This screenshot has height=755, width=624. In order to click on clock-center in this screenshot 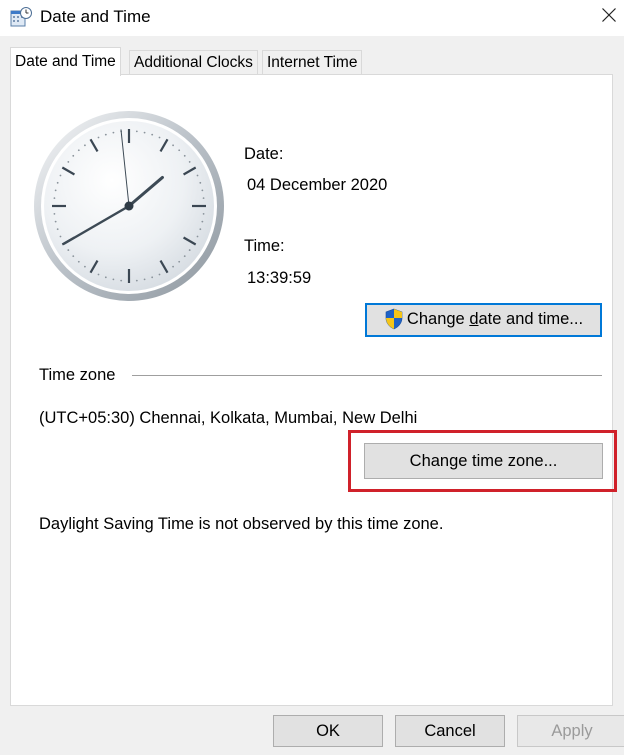, I will do `click(129, 206)`.